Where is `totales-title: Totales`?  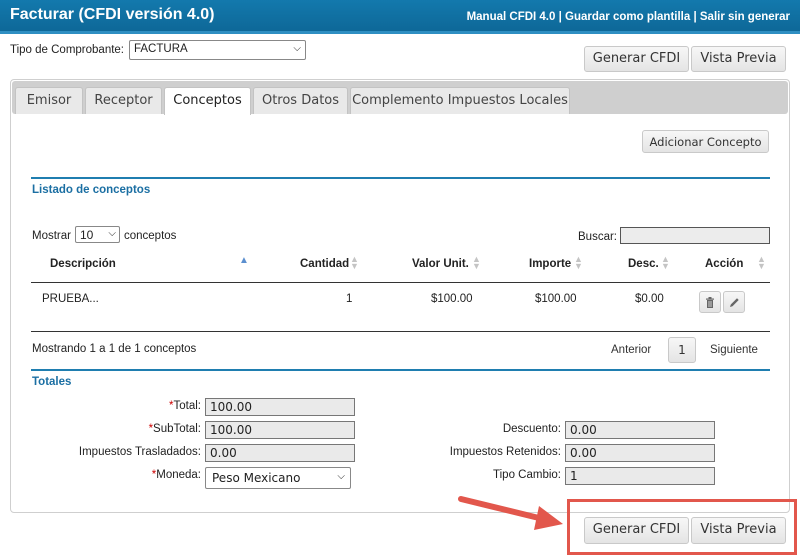 totales-title: Totales is located at coordinates (52, 382).